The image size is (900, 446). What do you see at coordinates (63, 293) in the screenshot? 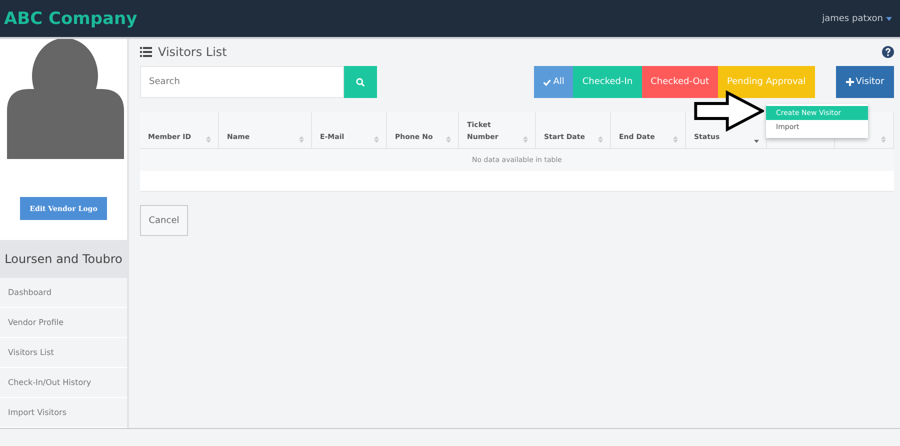
I see `sidebar-item: Dashboard` at bounding box center [63, 293].